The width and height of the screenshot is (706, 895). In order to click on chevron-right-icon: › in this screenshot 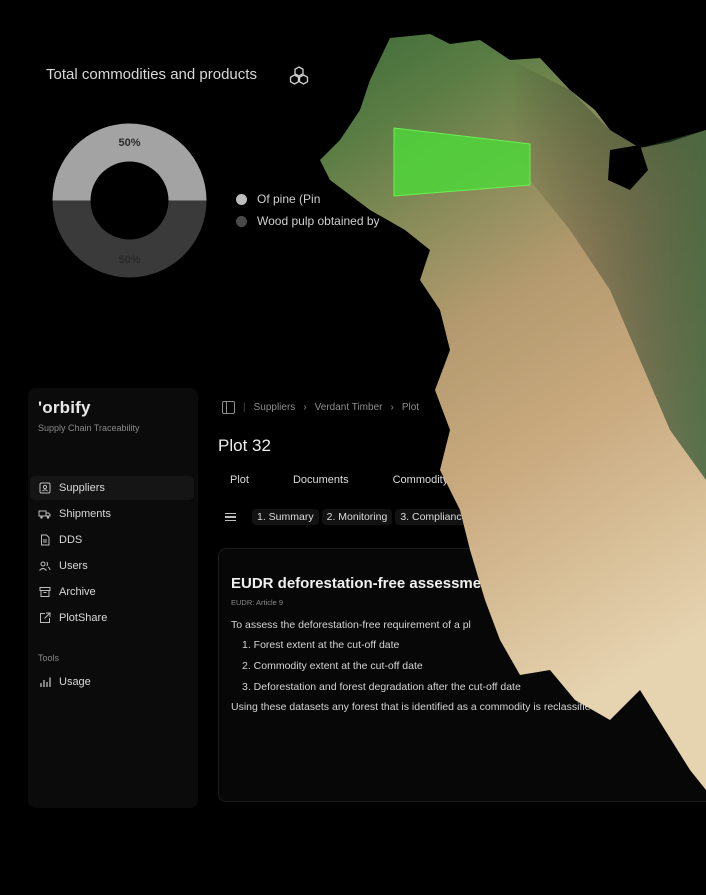, I will do `click(305, 407)`.